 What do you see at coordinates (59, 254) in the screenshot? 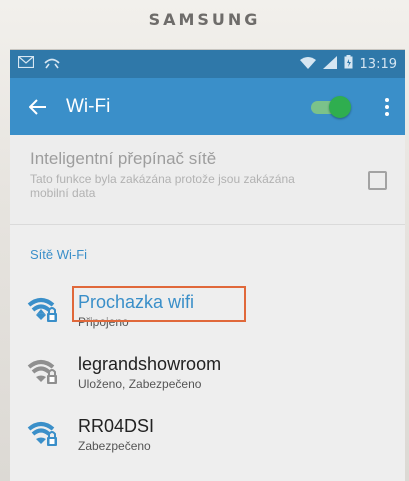
I see `wifi-networks-header: Sítě Wi-Fi` at bounding box center [59, 254].